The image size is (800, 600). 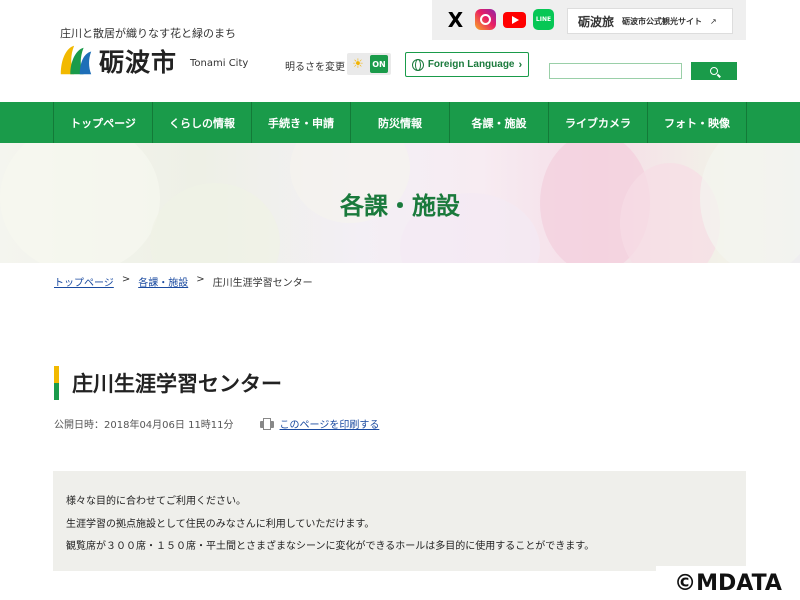 What do you see at coordinates (728, 583) in the screenshot?
I see `copyright-watermark: ©MDATA` at bounding box center [728, 583].